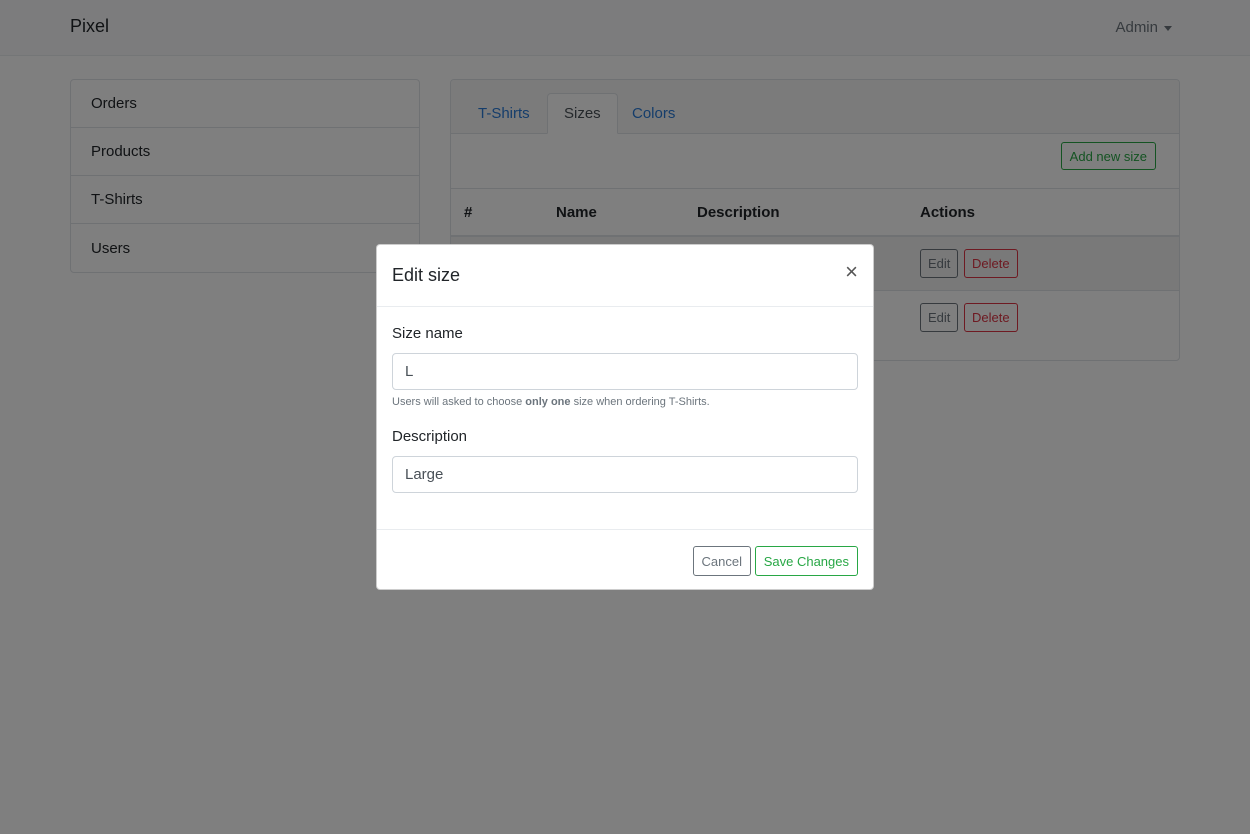 Image resolution: width=1250 pixels, height=834 pixels. I want to click on help-text-suffix: size when ordering T-Shirts., so click(640, 402).